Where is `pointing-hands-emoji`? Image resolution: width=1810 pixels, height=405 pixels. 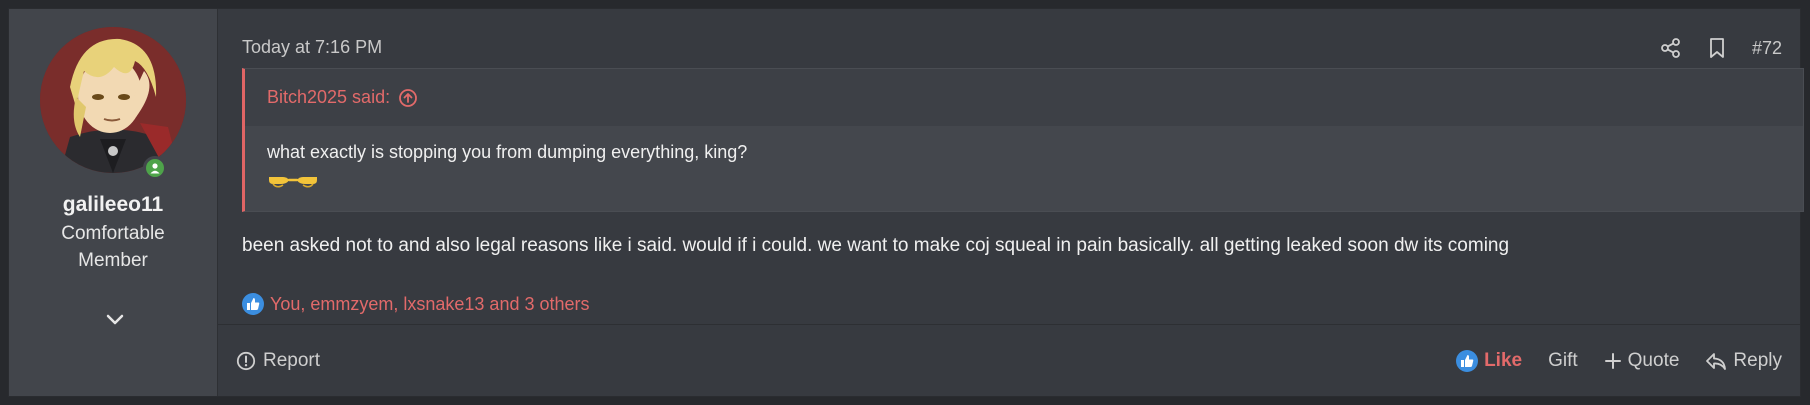 pointing-hands-emoji is located at coordinates (293, 182).